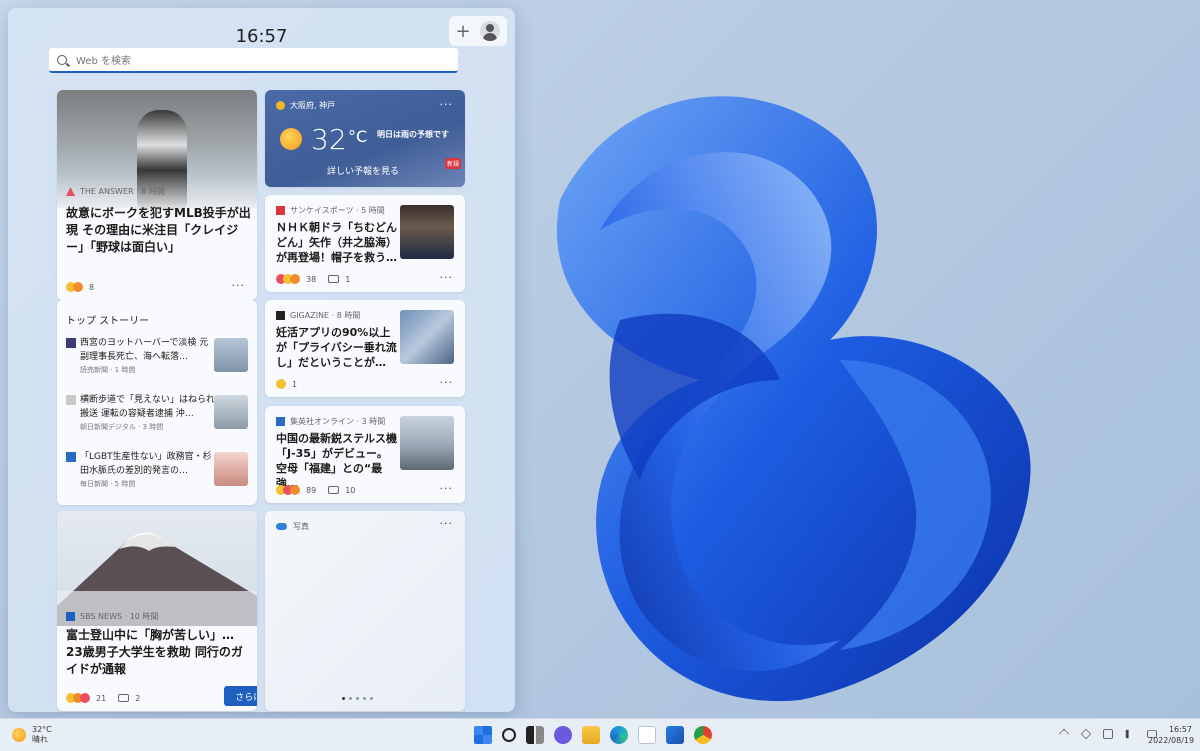 The width and height of the screenshot is (1200, 751). Describe the element at coordinates (483, 735) in the screenshot. I see `start-icon` at that location.